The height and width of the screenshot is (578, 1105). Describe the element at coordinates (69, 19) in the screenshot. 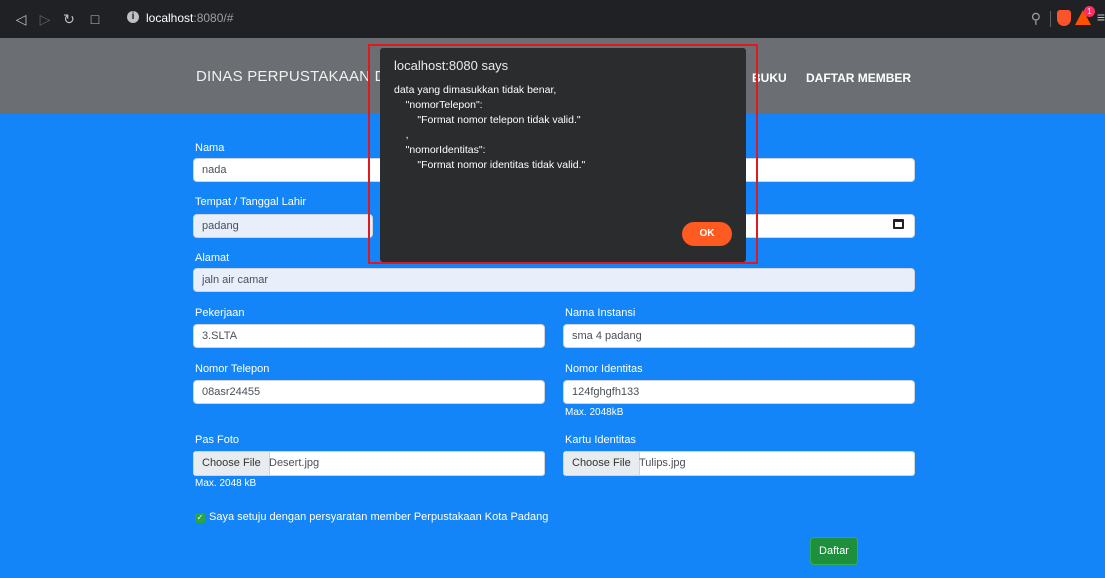

I see `reload-icon: ↻` at that location.